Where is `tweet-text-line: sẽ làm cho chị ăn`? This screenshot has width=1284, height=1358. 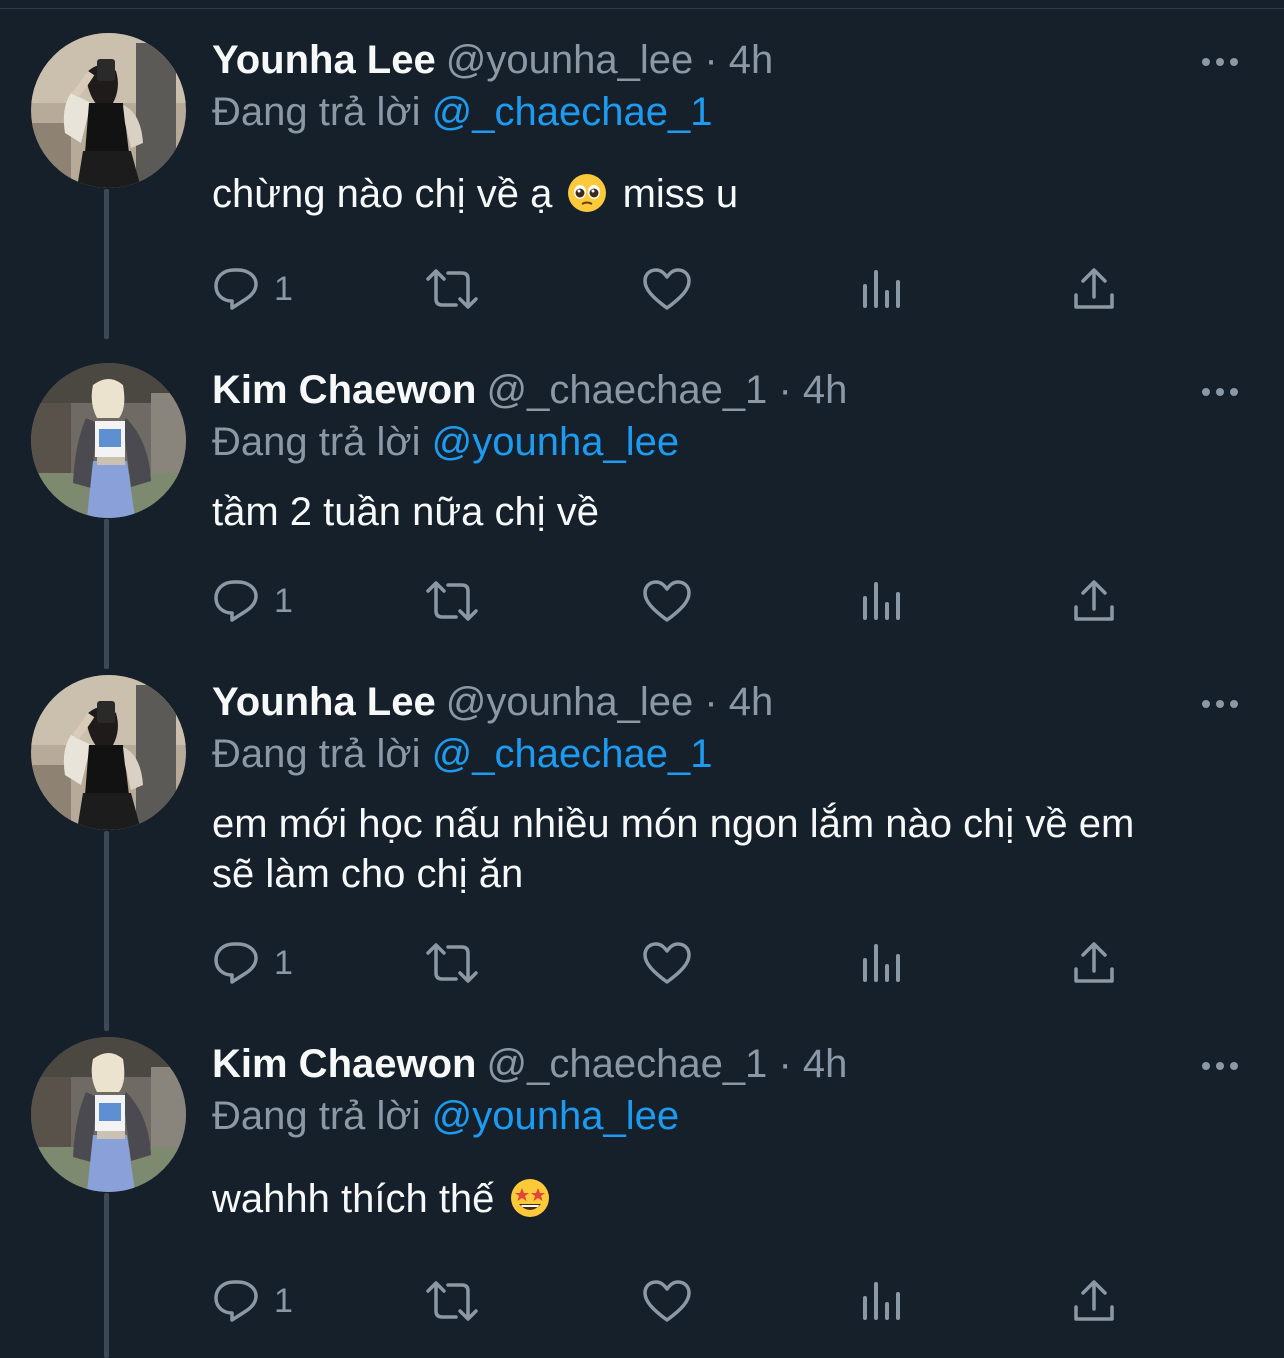 tweet-text-line: sẽ làm cho chị ăn is located at coordinates (368, 874).